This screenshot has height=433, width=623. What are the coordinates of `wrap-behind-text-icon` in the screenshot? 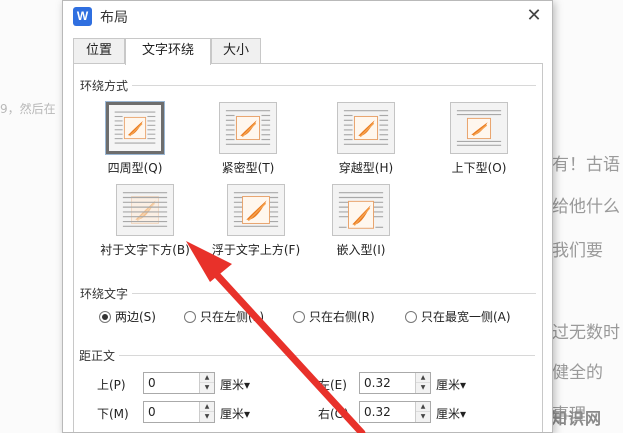 It's located at (145, 210).